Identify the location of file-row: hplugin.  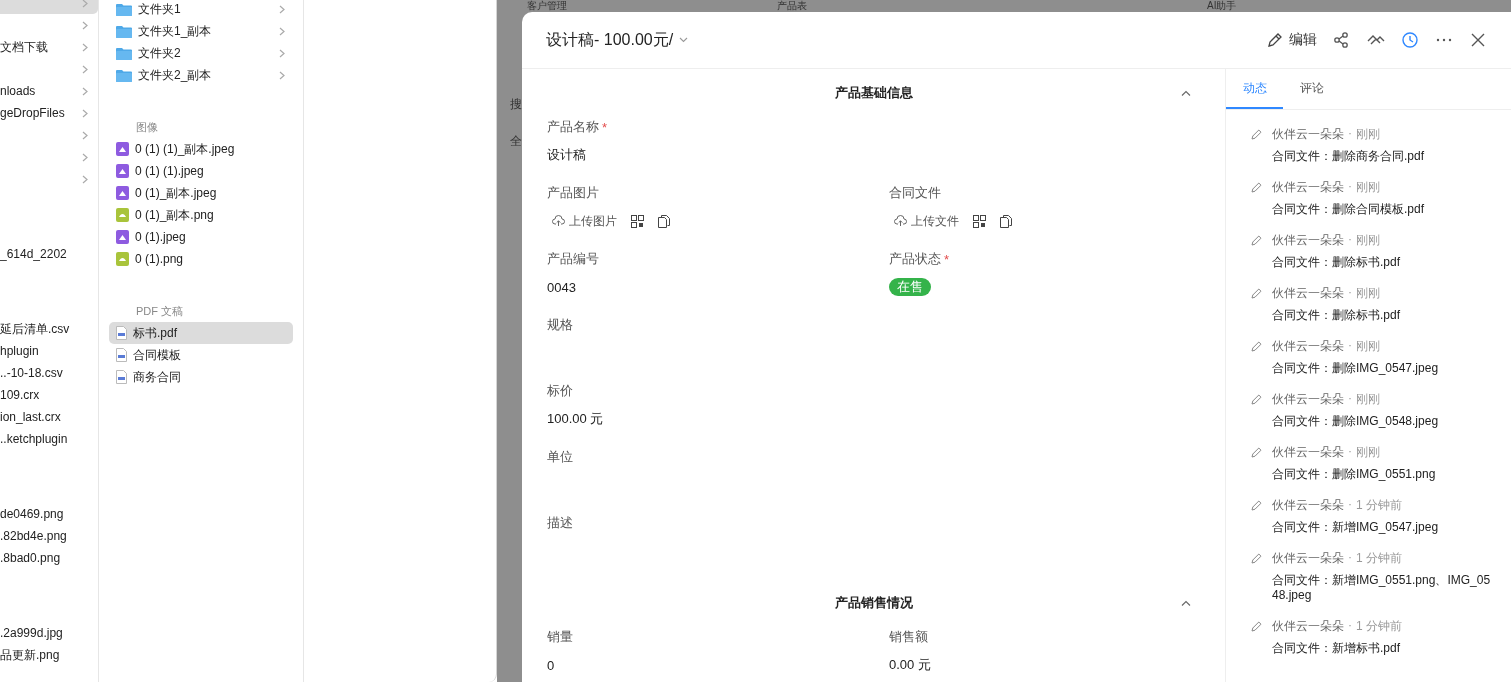
(49, 351).